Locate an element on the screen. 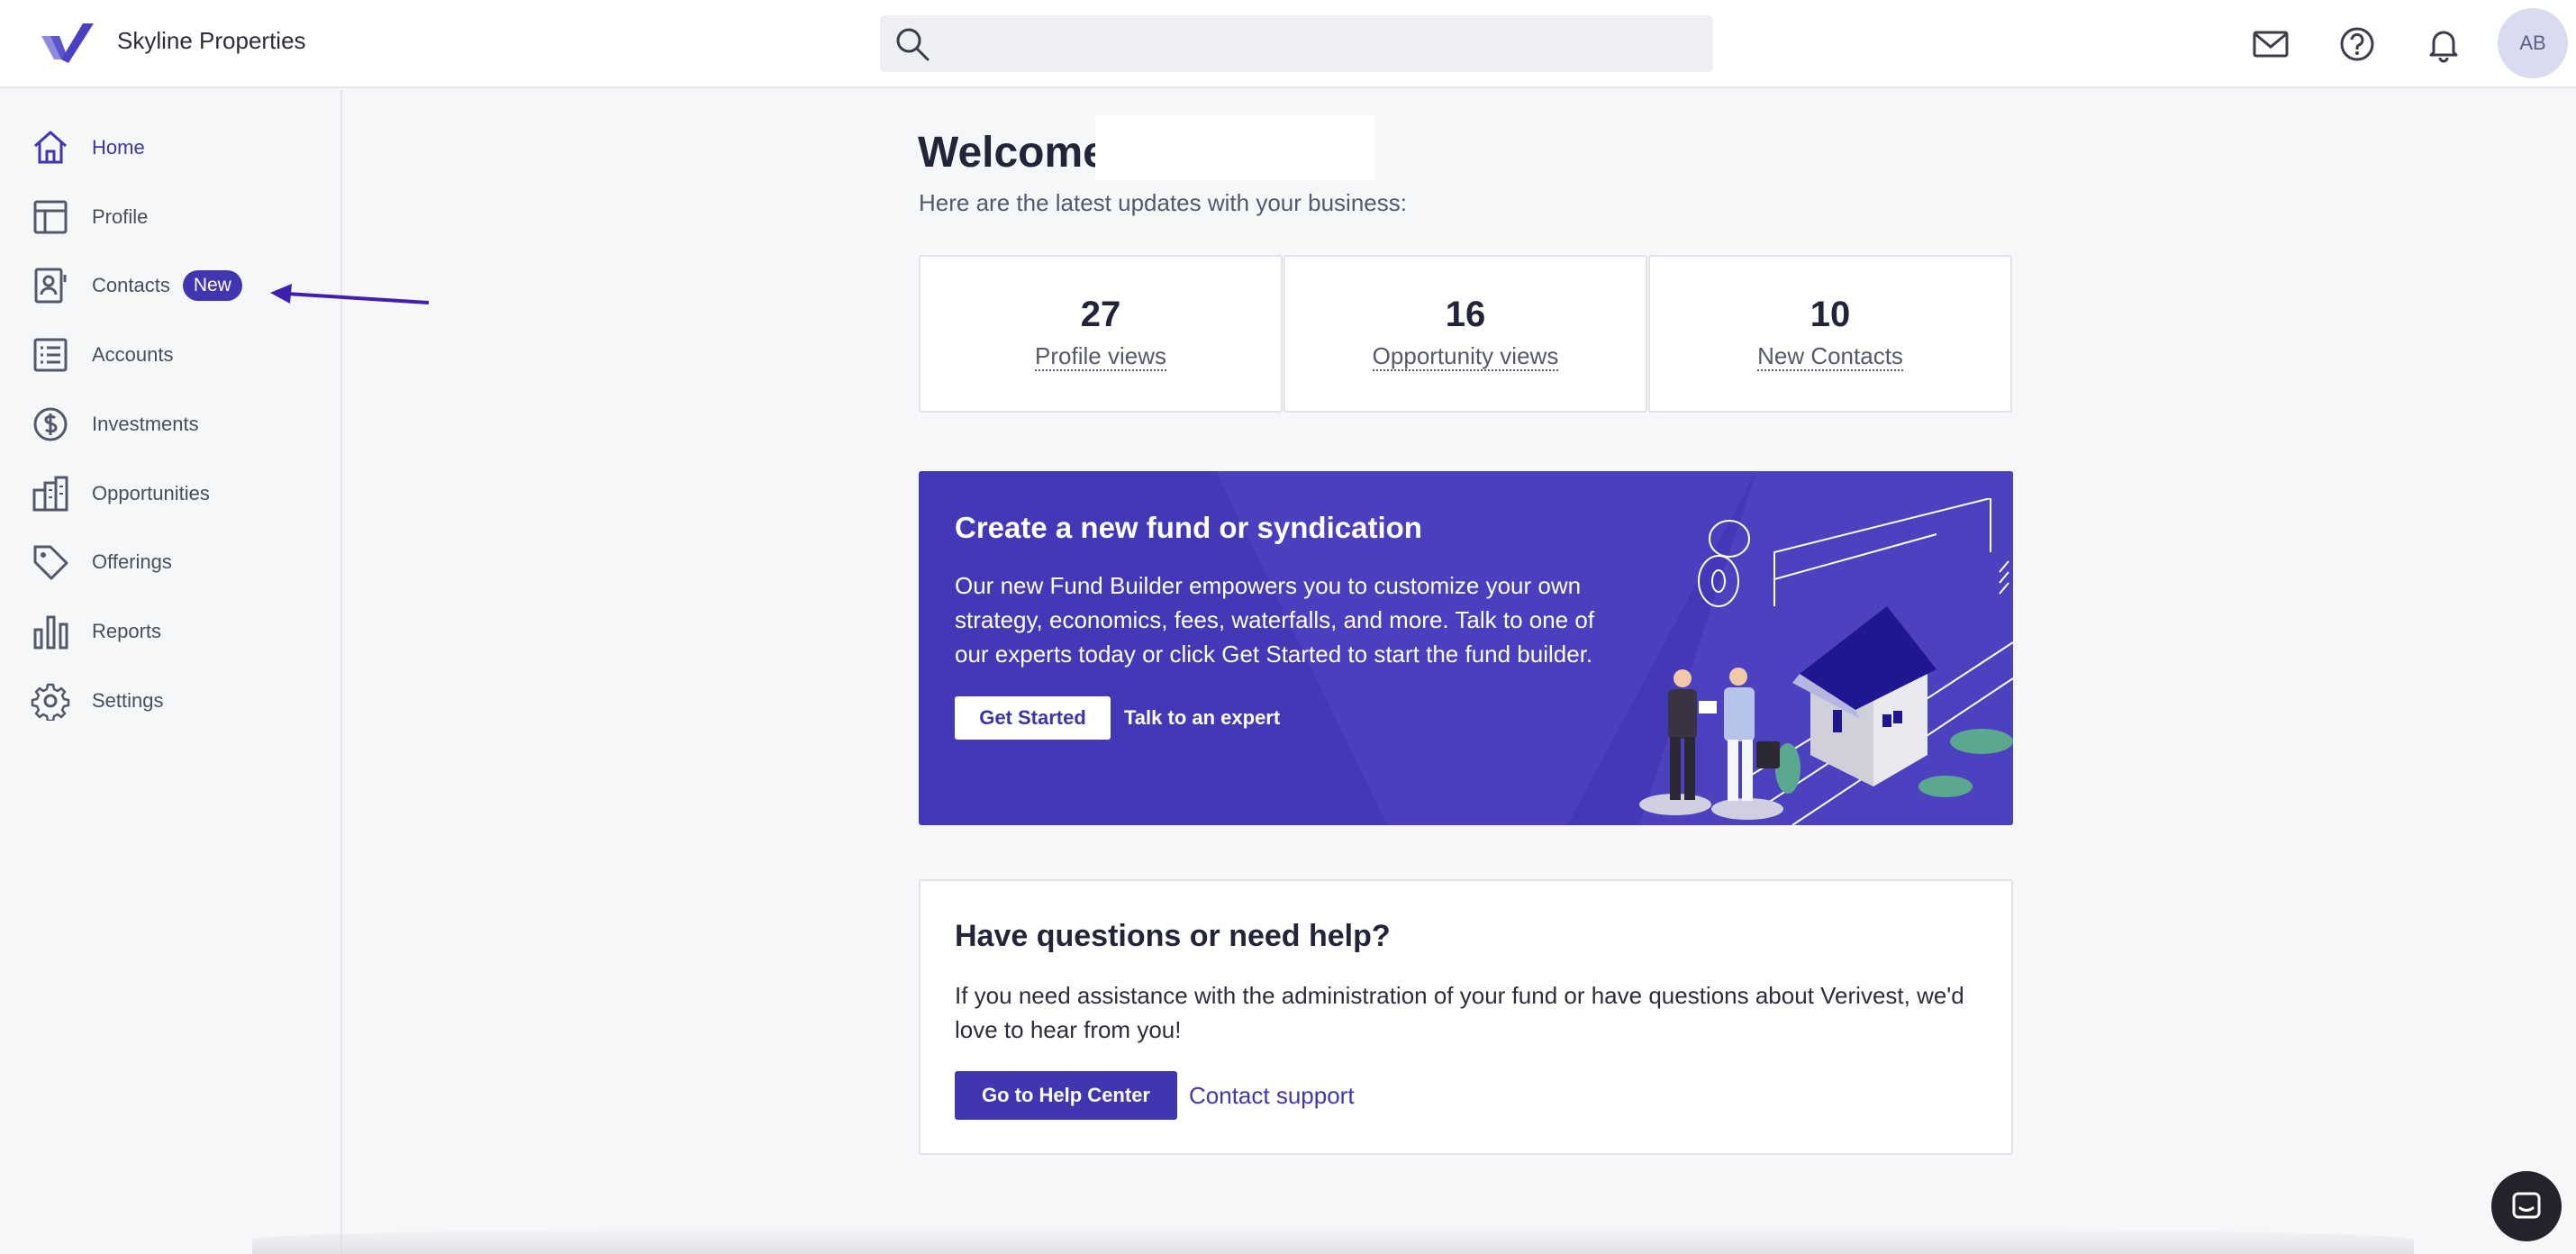 This screenshot has height=1254, width=2576. stat-label: New Contacts is located at coordinates (1830, 356).